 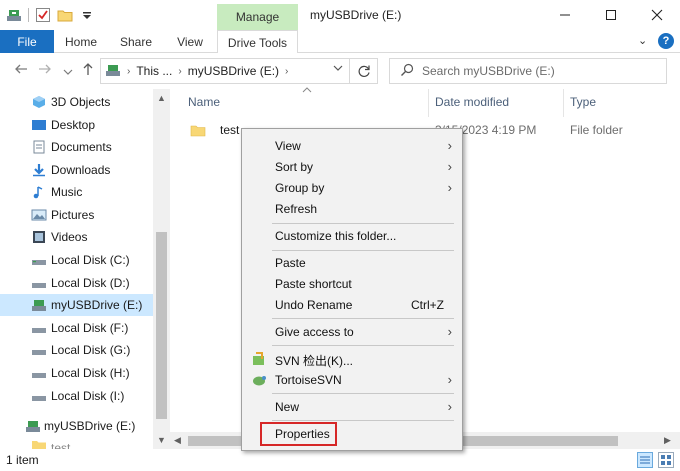 I want to click on tab-drive-tools: Drive Tools, so click(x=257, y=42).